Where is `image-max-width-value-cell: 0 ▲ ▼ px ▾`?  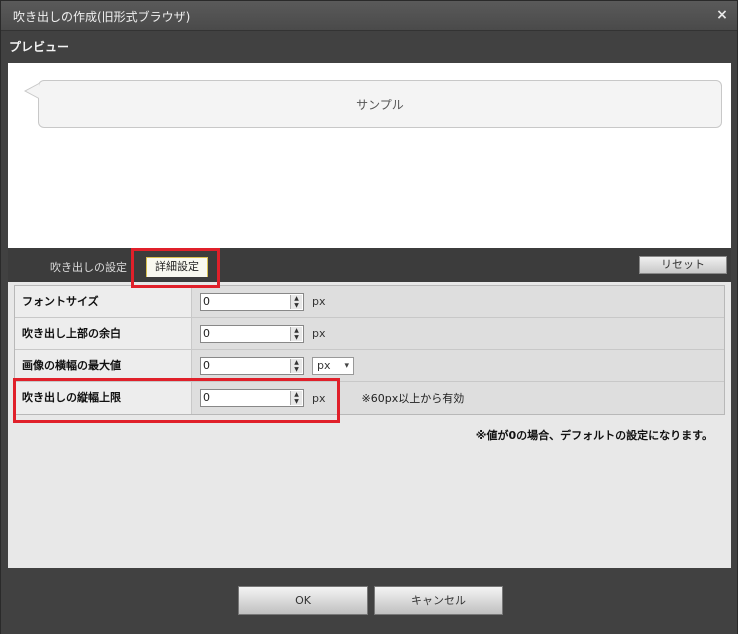 image-max-width-value-cell: 0 ▲ ▼ px ▾ is located at coordinates (458, 365).